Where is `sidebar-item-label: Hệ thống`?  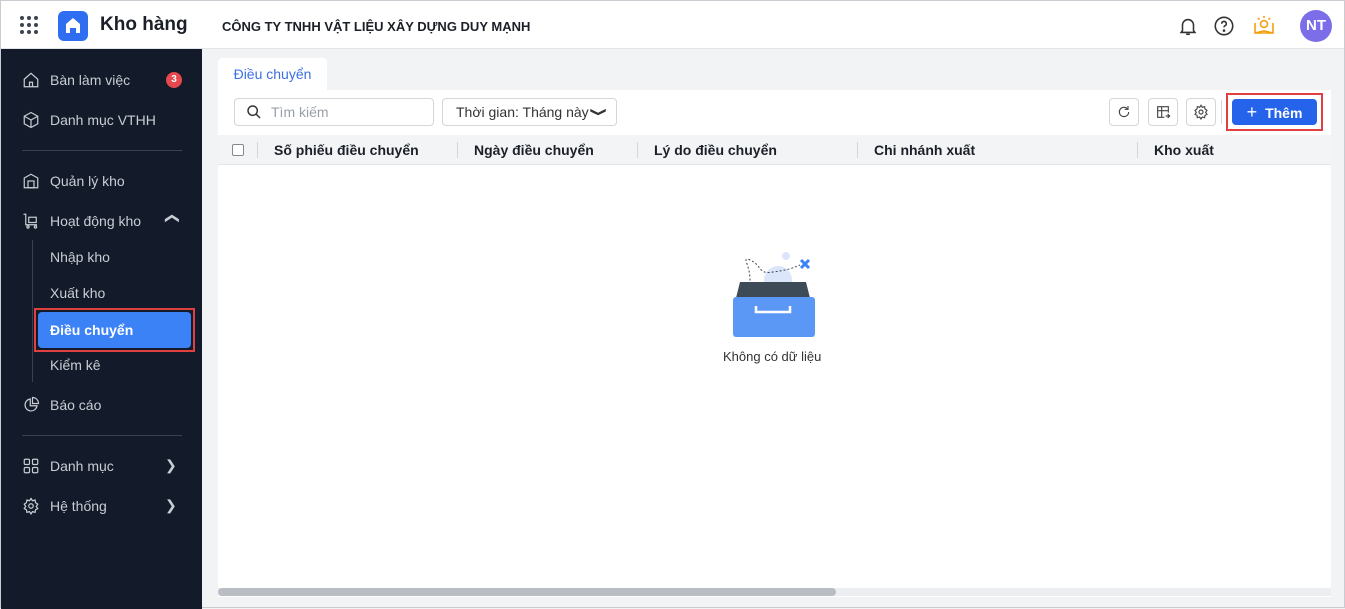 sidebar-item-label: Hệ thống is located at coordinates (78, 506).